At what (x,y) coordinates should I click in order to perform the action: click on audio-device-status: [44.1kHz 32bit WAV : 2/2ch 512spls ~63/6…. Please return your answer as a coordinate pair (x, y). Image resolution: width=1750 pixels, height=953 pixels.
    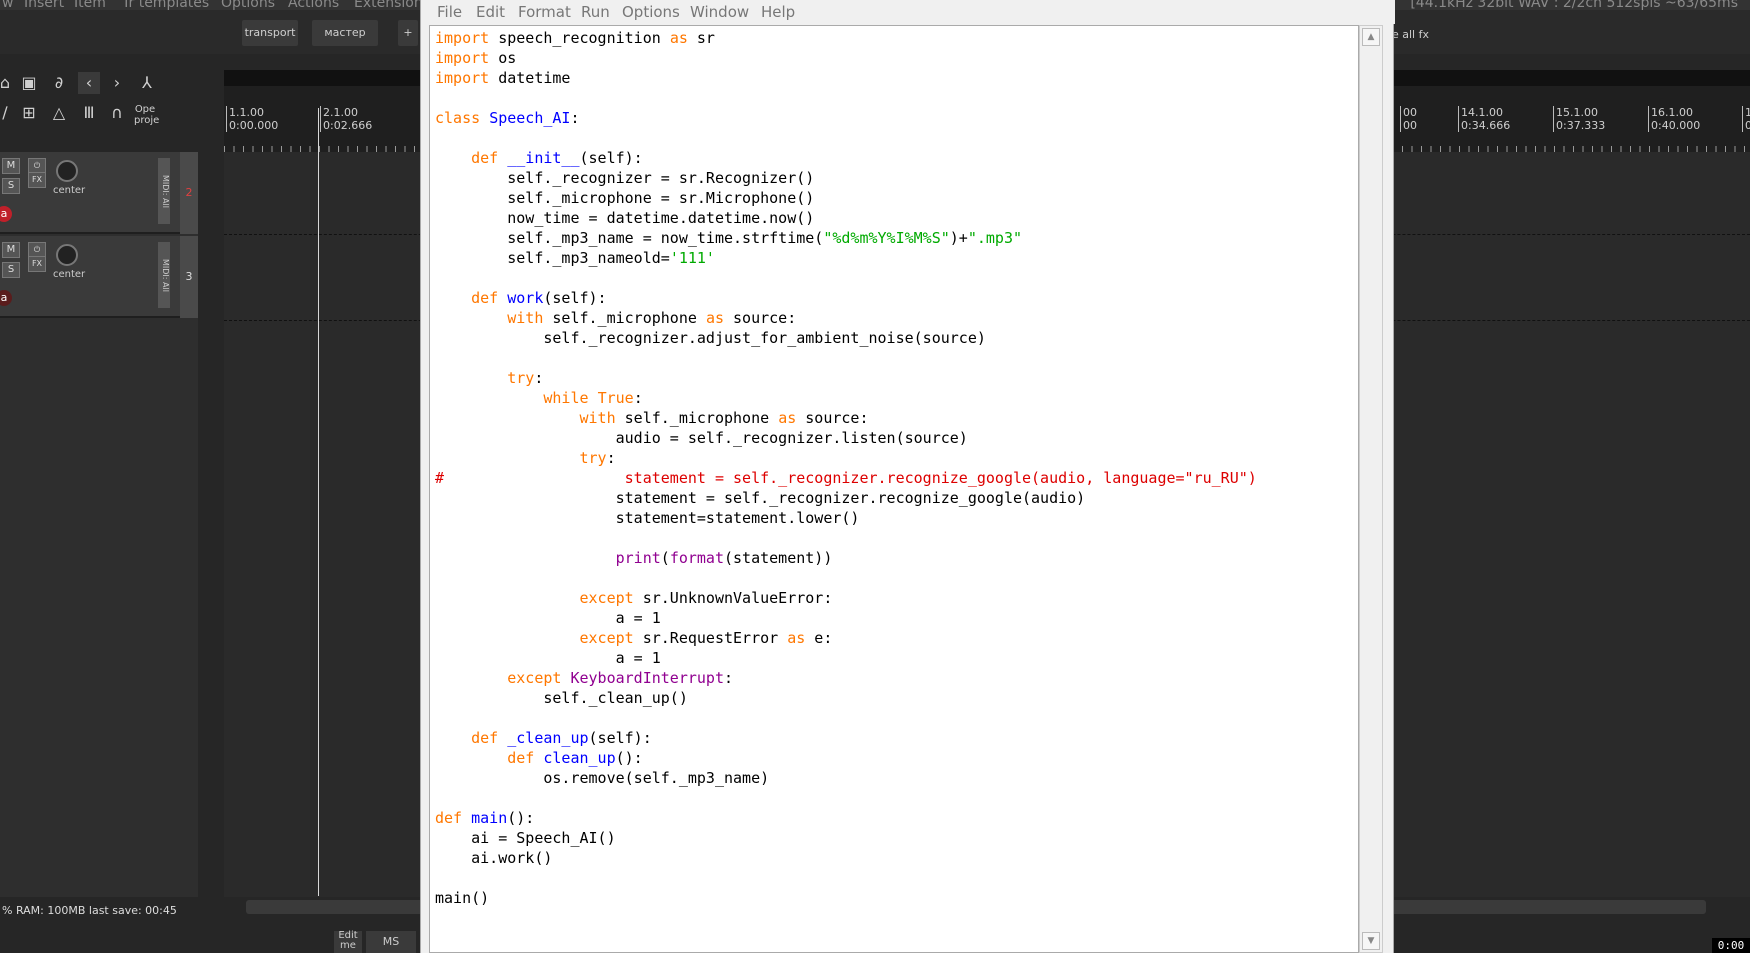
    Looking at the image, I should click on (1574, 5).